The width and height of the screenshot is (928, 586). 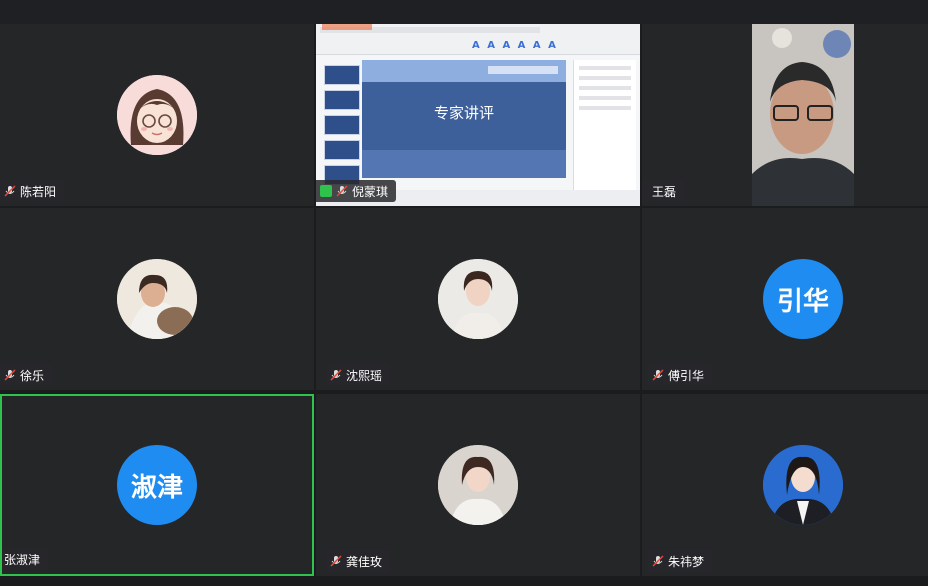 What do you see at coordinates (604, 130) in the screenshot?
I see `properties-panel` at bounding box center [604, 130].